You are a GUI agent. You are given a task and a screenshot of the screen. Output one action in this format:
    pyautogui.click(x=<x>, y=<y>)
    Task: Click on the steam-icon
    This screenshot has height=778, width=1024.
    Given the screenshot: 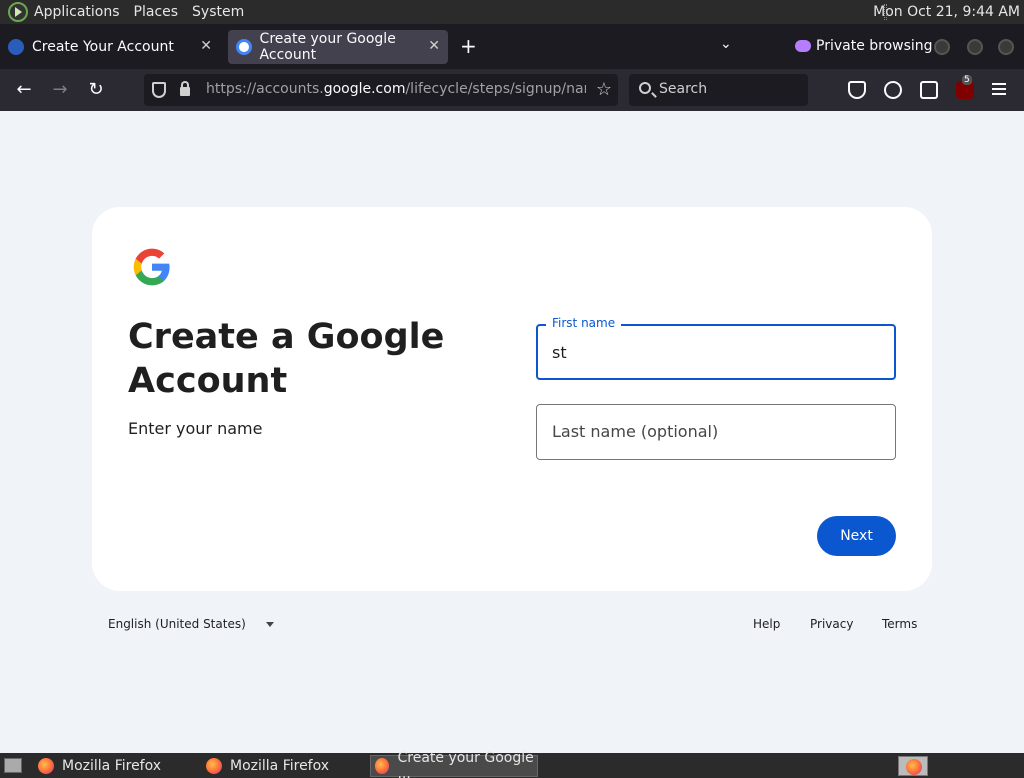 What is the action you would take?
    pyautogui.click(x=16, y=47)
    